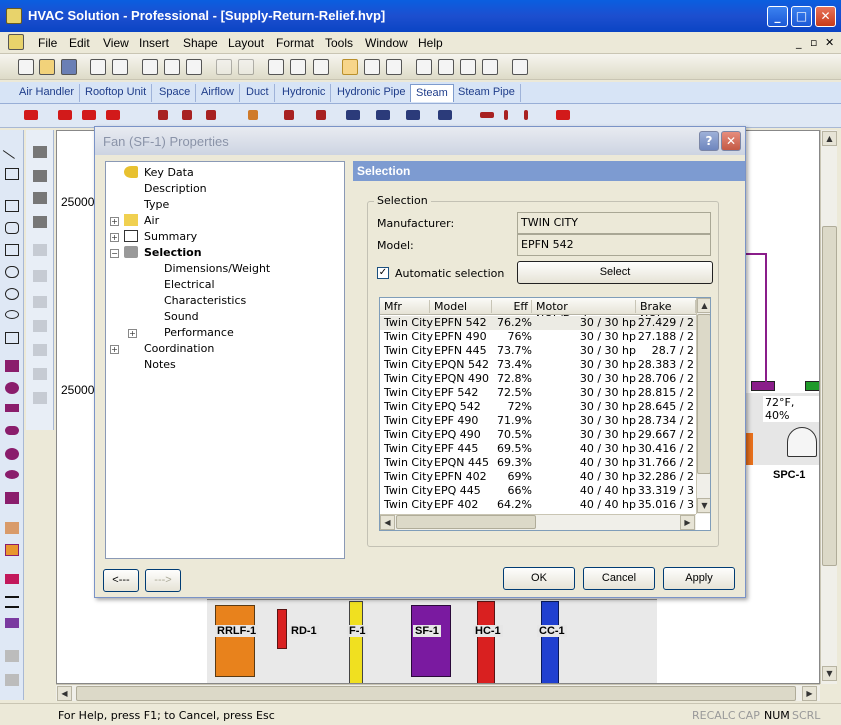 Image resolution: width=841 pixels, height=725 pixels. I want to click on menu-view: View, so click(116, 43).